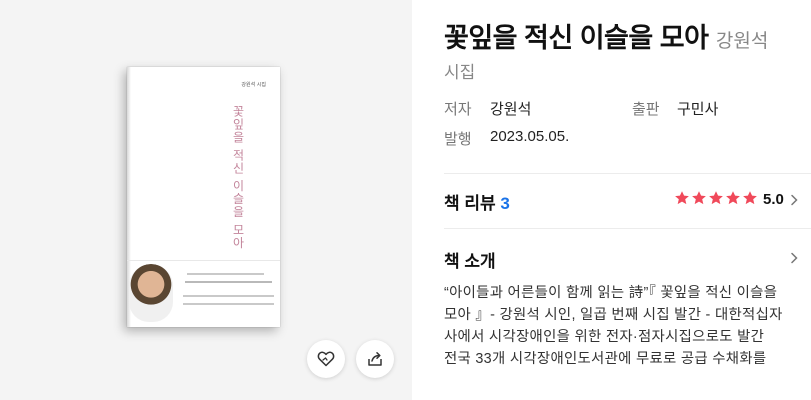  I want to click on author-label: 저자, so click(458, 109).